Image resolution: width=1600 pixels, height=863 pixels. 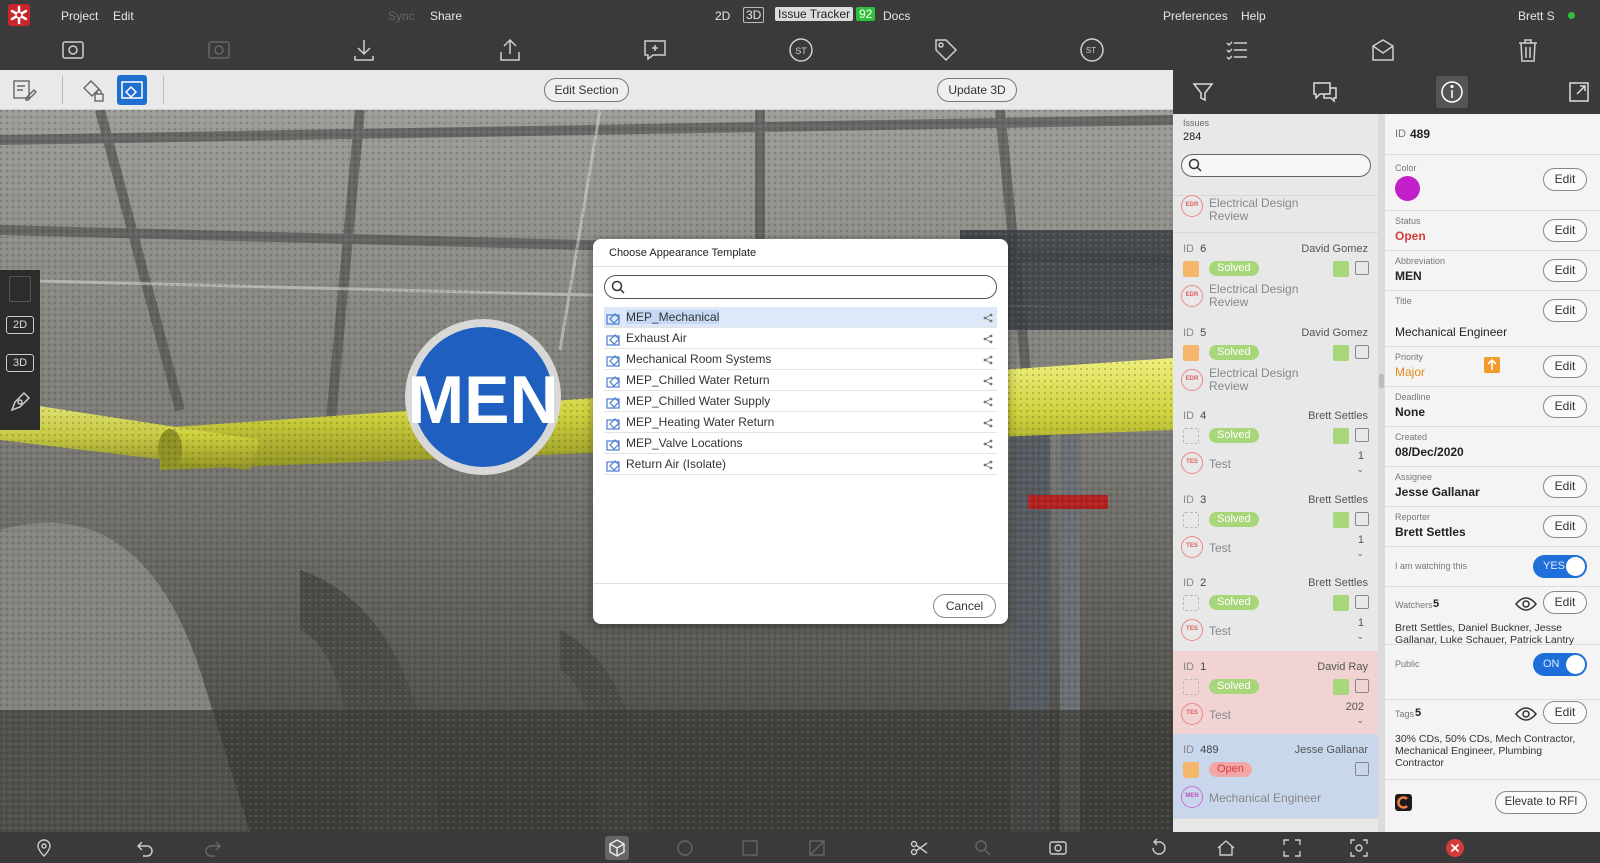 I want to click on cancel-button: Cancel, so click(x=964, y=606).